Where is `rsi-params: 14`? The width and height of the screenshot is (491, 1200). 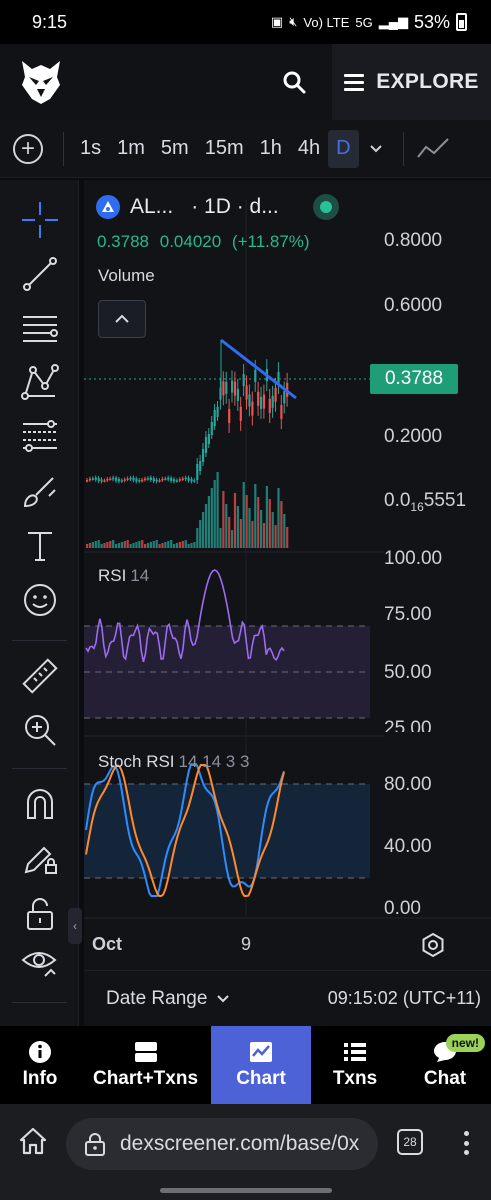
rsi-params: 14 is located at coordinates (140, 575).